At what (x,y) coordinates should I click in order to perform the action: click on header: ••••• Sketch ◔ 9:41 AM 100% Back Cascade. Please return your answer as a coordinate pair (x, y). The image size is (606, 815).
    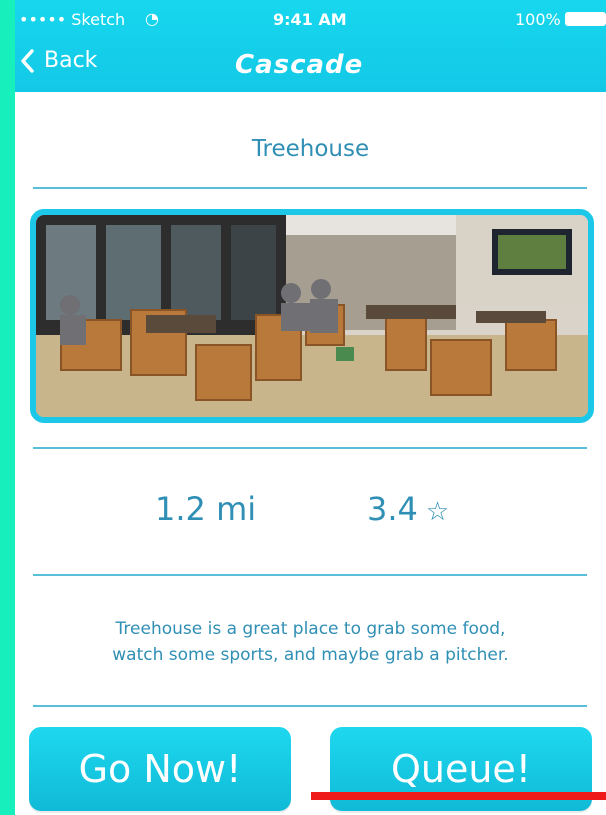
    Looking at the image, I should click on (310, 46).